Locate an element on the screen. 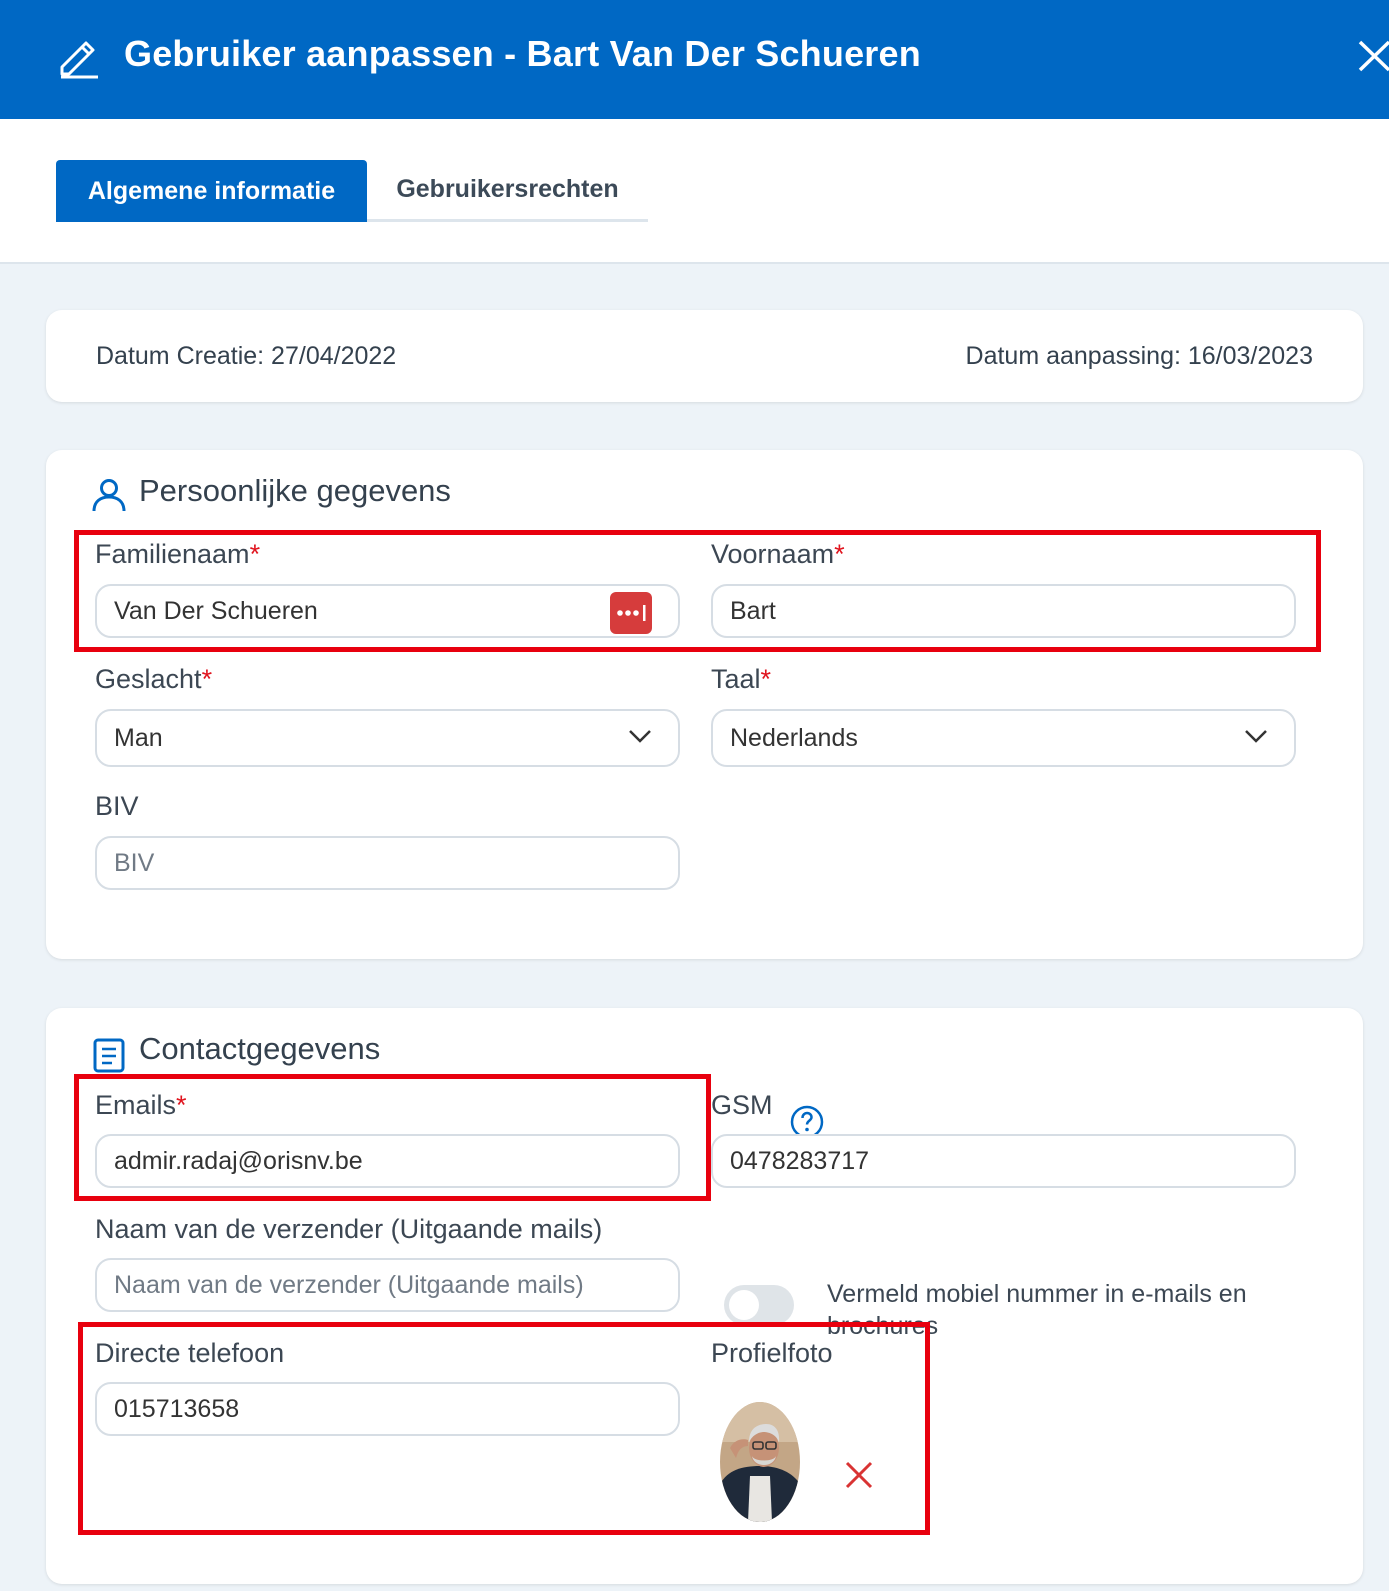  taal-label: Taal* is located at coordinates (741, 679).